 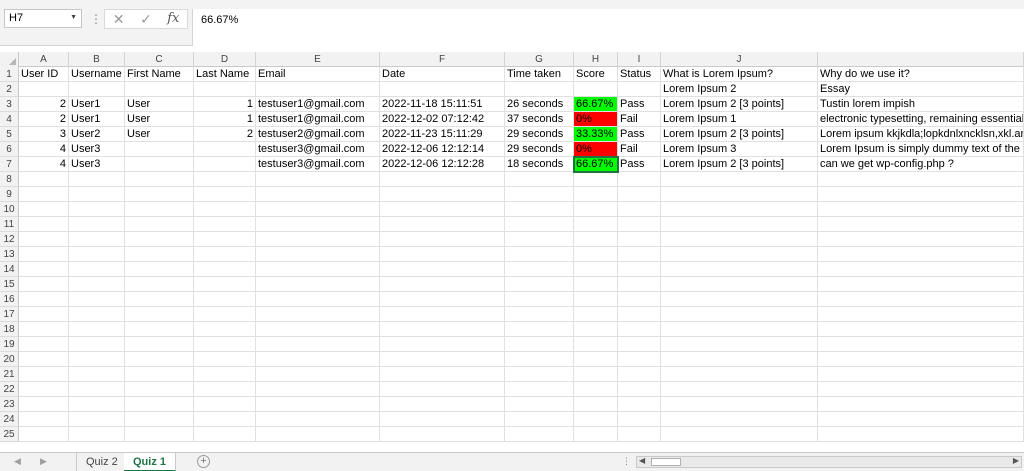 What do you see at coordinates (9, 224) in the screenshot?
I see `row-header: 11` at bounding box center [9, 224].